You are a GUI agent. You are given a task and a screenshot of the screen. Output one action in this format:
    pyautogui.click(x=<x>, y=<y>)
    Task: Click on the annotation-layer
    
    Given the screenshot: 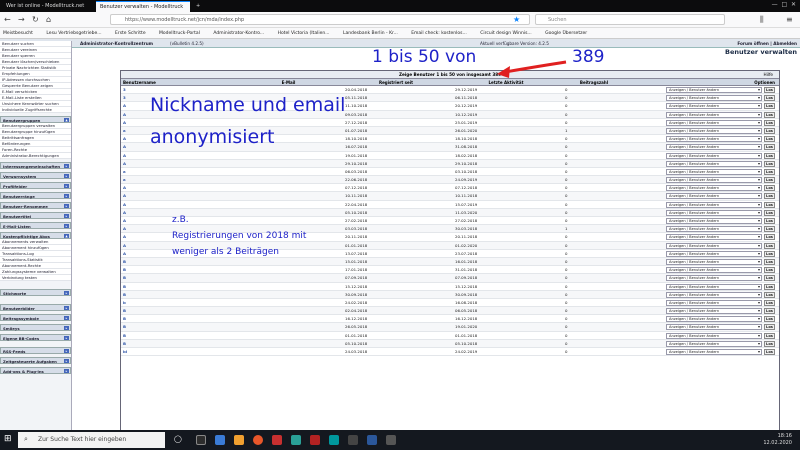 What is the action you would take?
    pyautogui.click(x=532, y=69)
    